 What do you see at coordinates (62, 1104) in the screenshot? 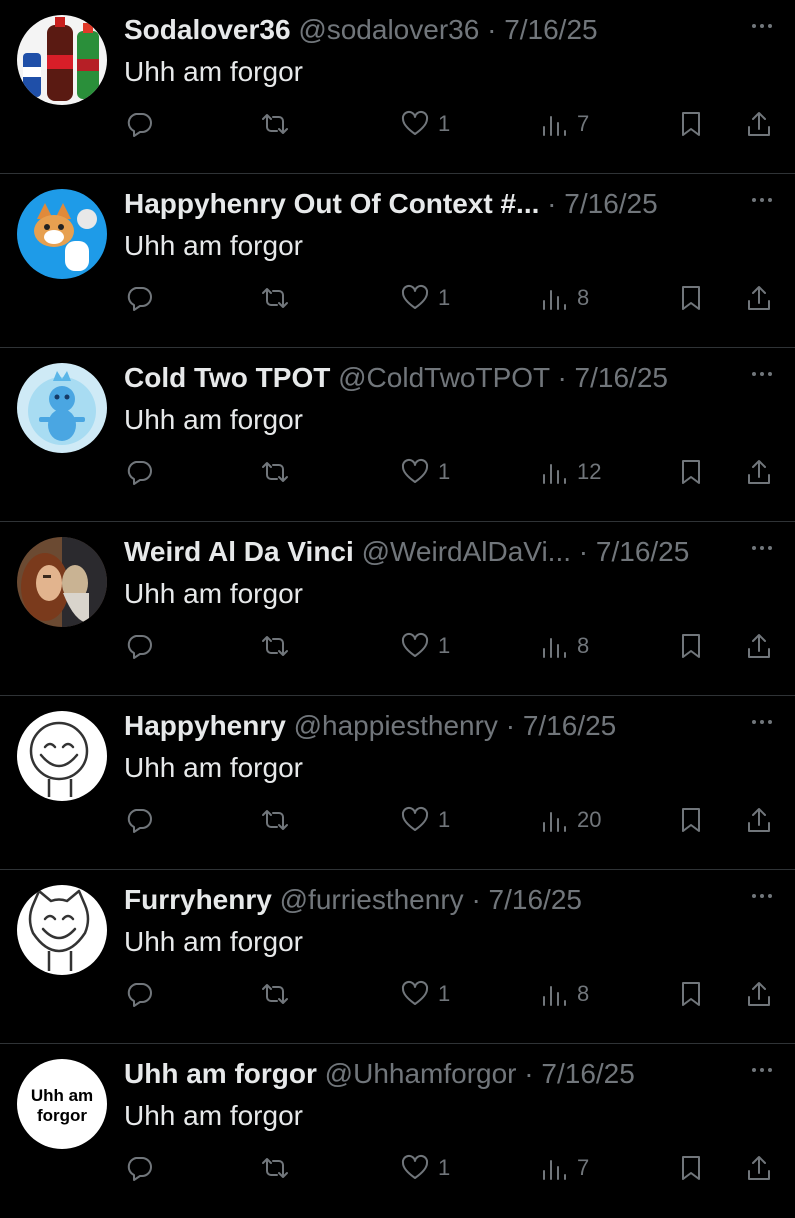
I see `avatar: Uhh am forgor` at bounding box center [62, 1104].